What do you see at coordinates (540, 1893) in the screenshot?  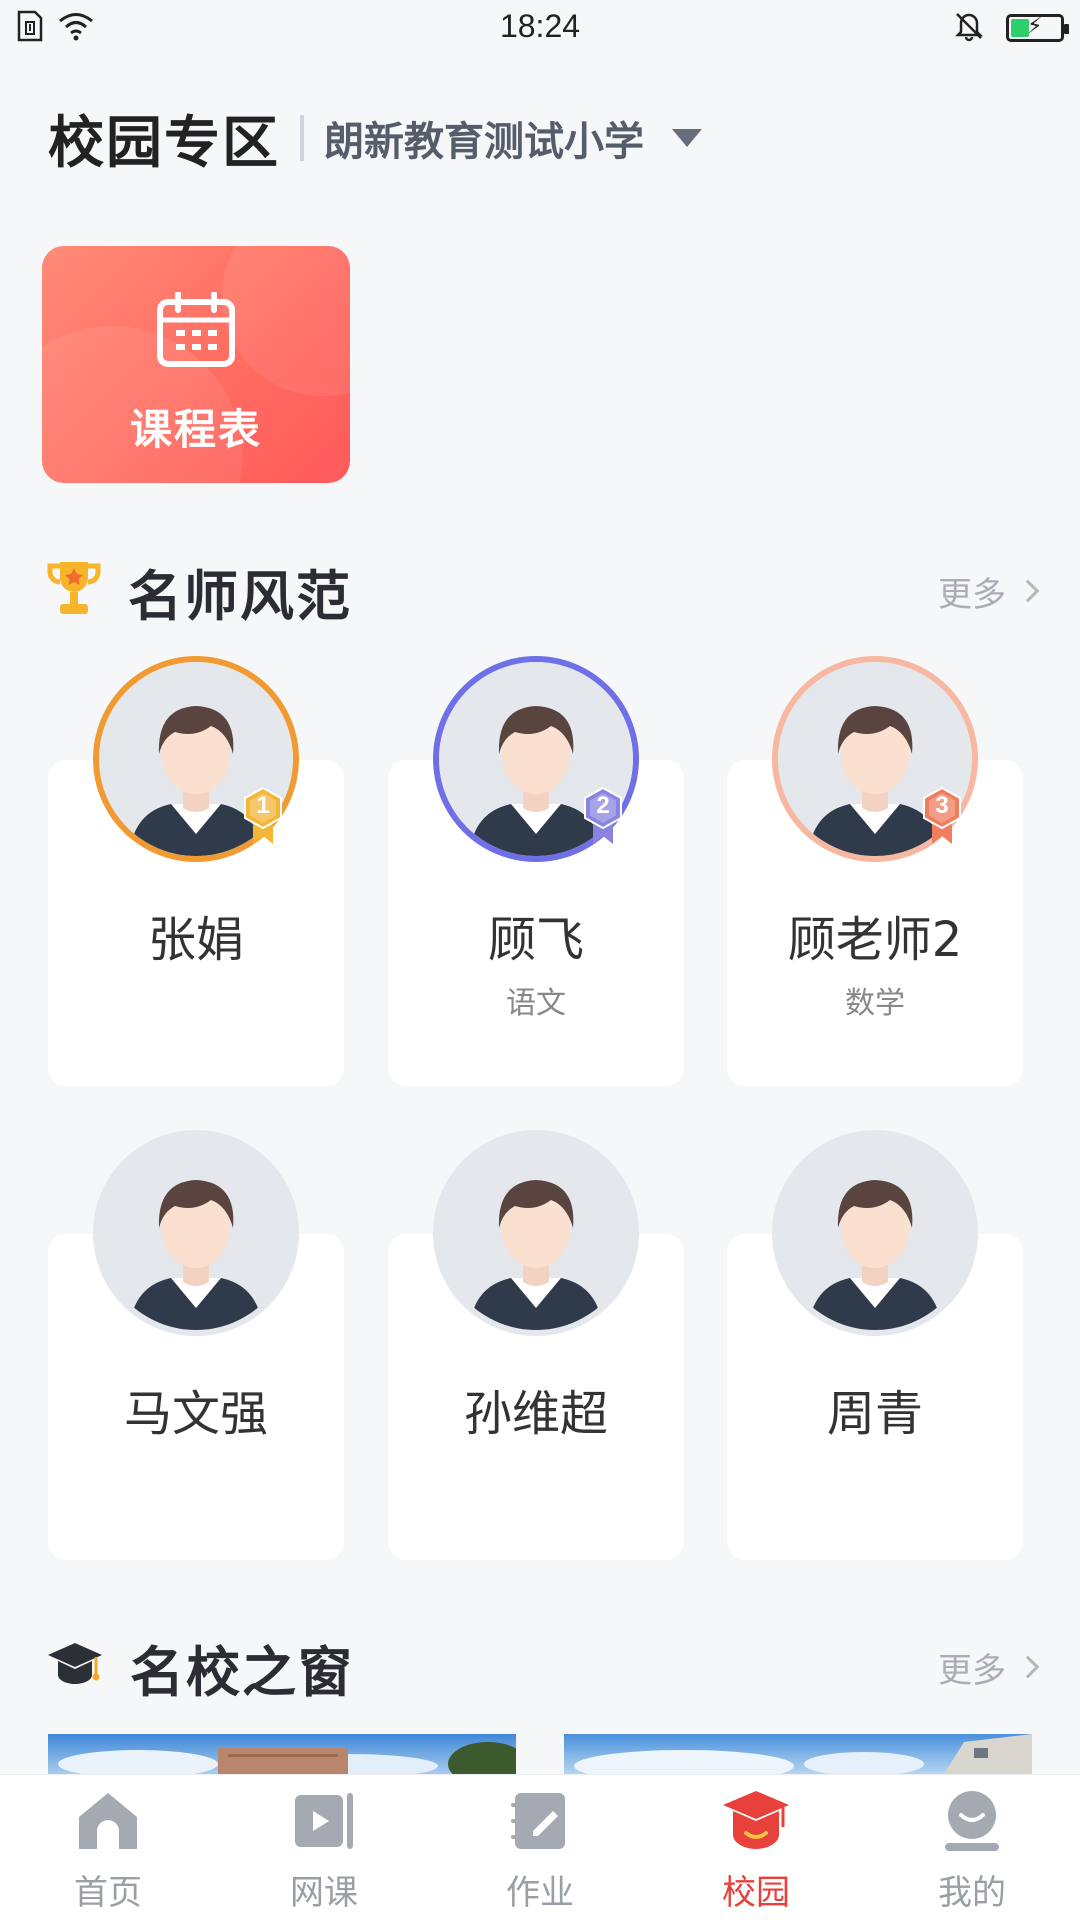 I see `nav-label: 作业` at bounding box center [540, 1893].